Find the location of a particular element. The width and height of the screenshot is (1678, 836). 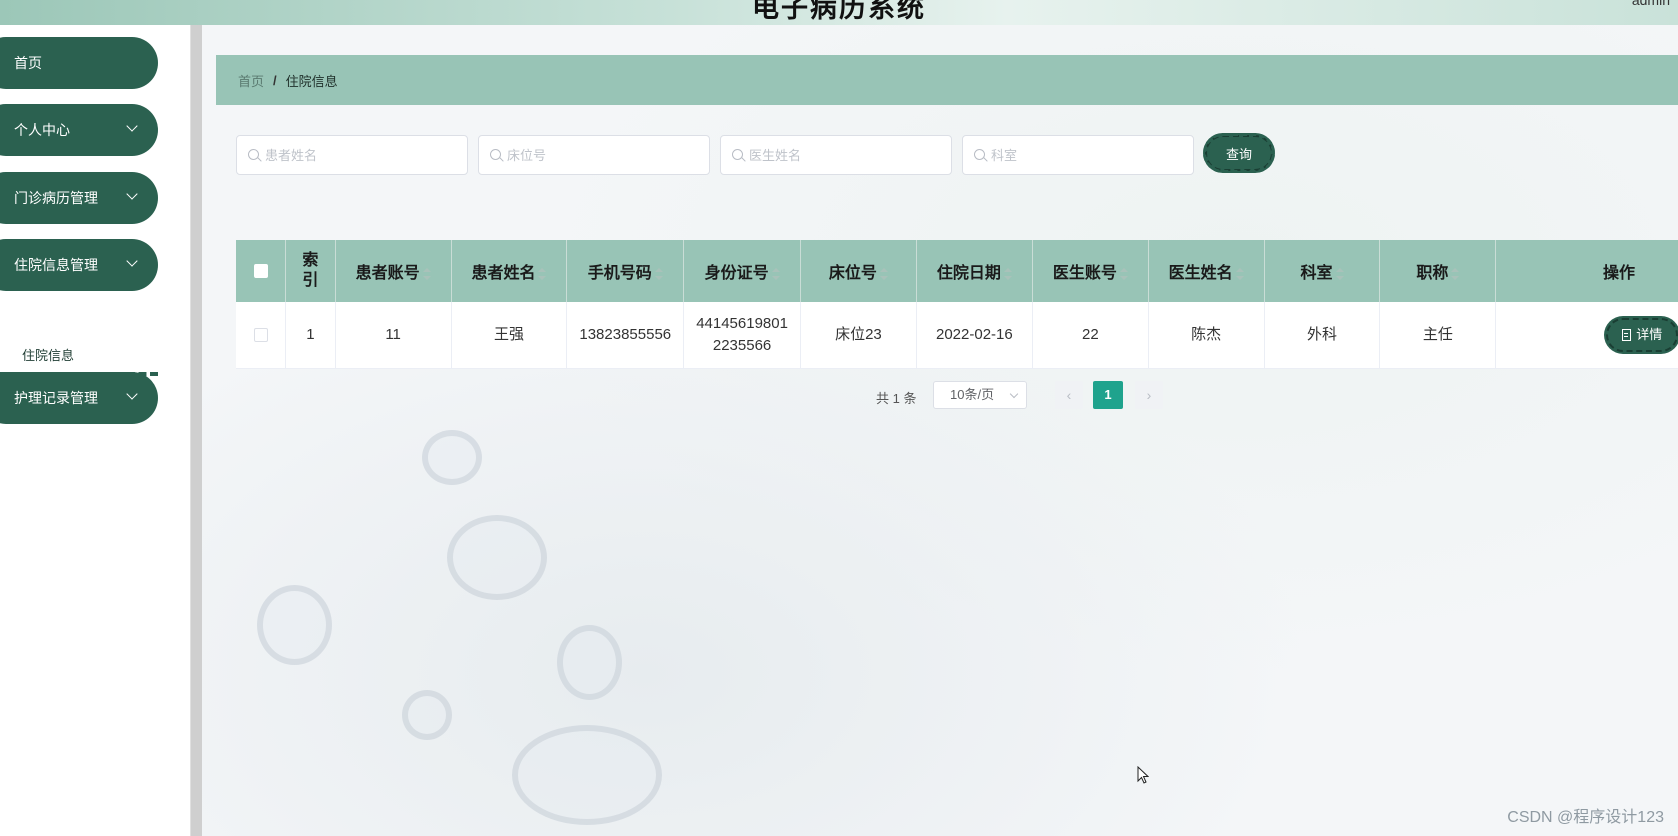

header-id-card: 身份证号 is located at coordinates (742, 271).